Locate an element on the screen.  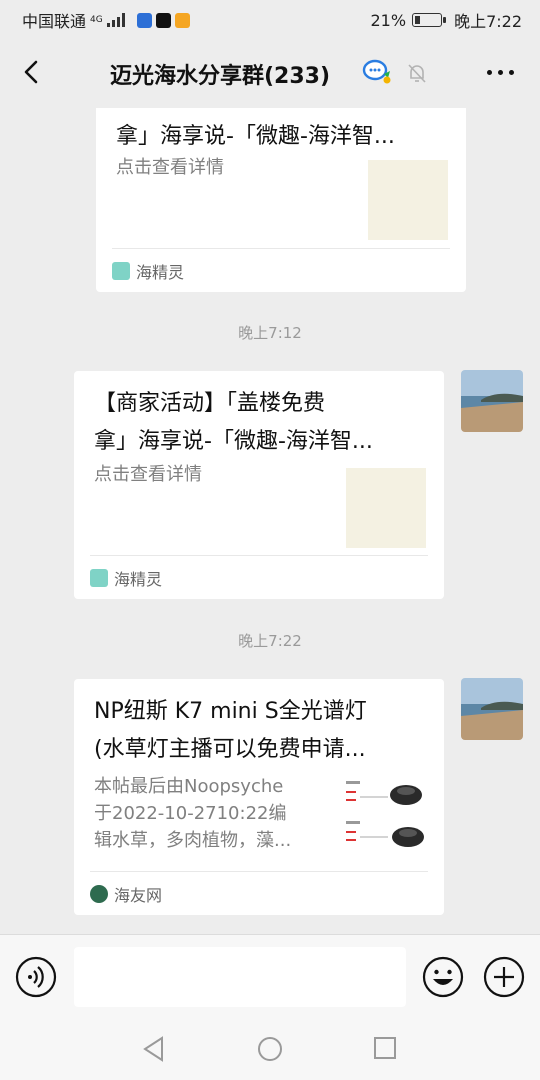
network-label: 4G is located at coordinates (96, 20).